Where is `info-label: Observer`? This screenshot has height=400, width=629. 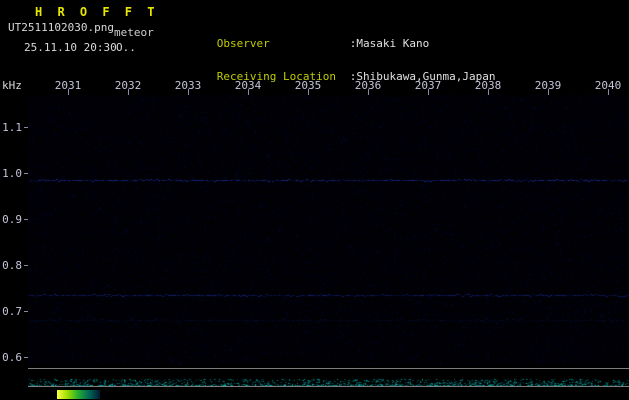
info-label: Observer is located at coordinates (243, 43).